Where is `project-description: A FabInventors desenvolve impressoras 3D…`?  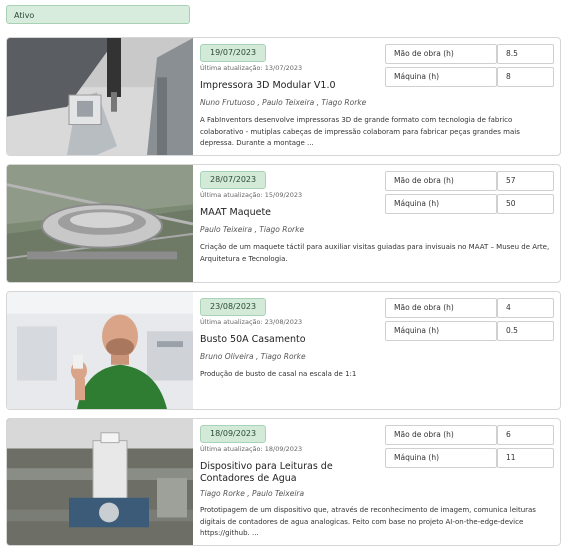
project-description: A FabInventors desenvolve impressoras 3D… is located at coordinates (360, 131).